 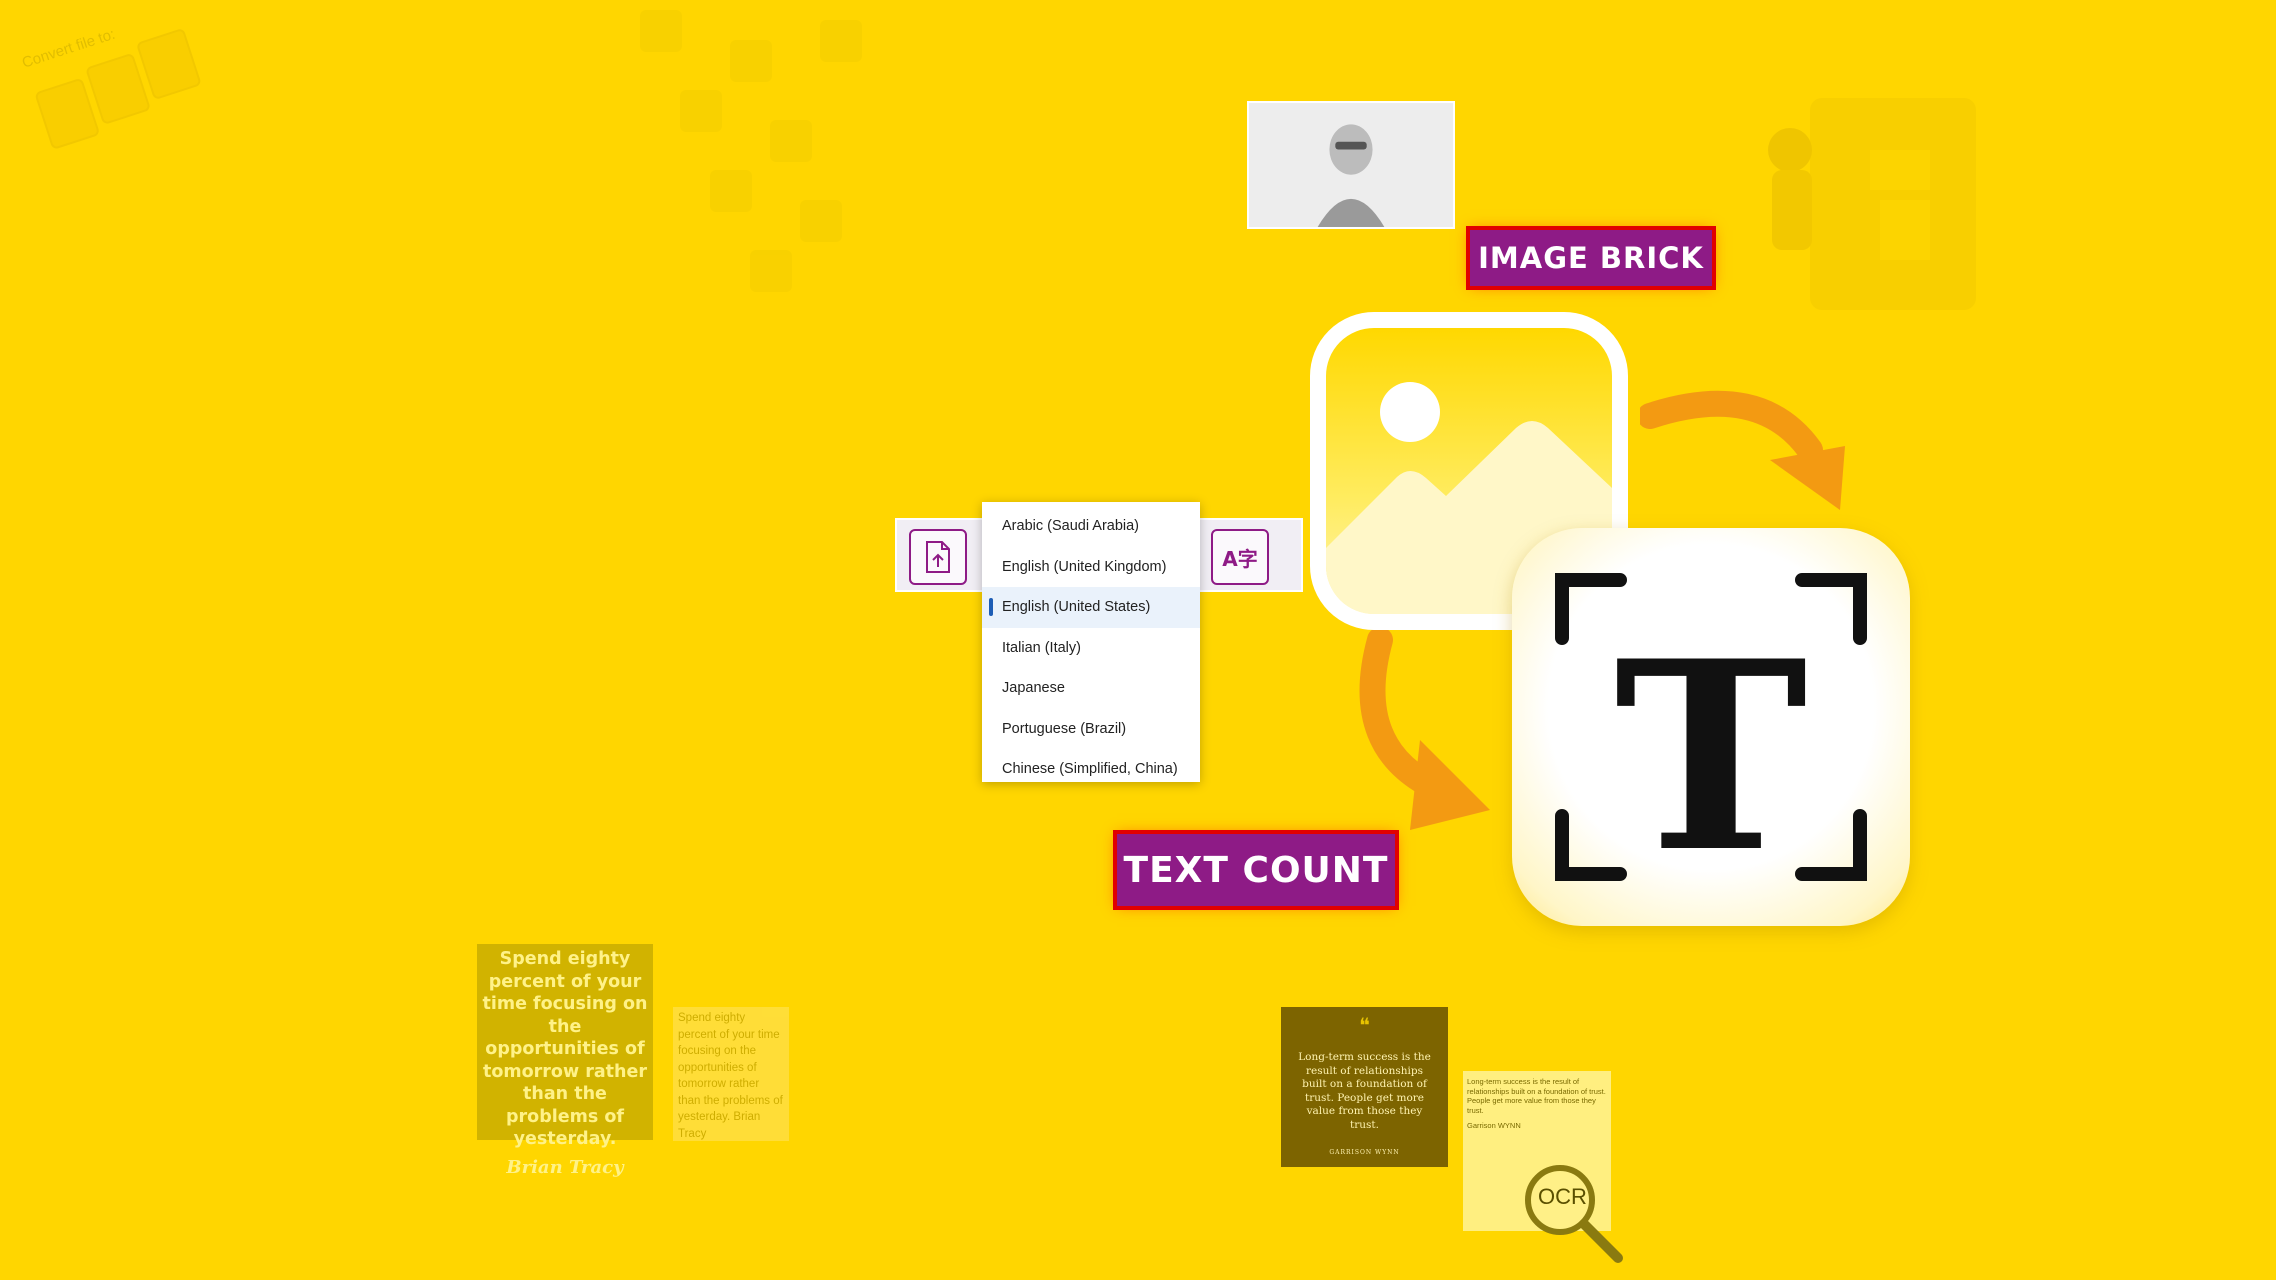 I want to click on quote-author: Brian Tracy, so click(x=565, y=1167).